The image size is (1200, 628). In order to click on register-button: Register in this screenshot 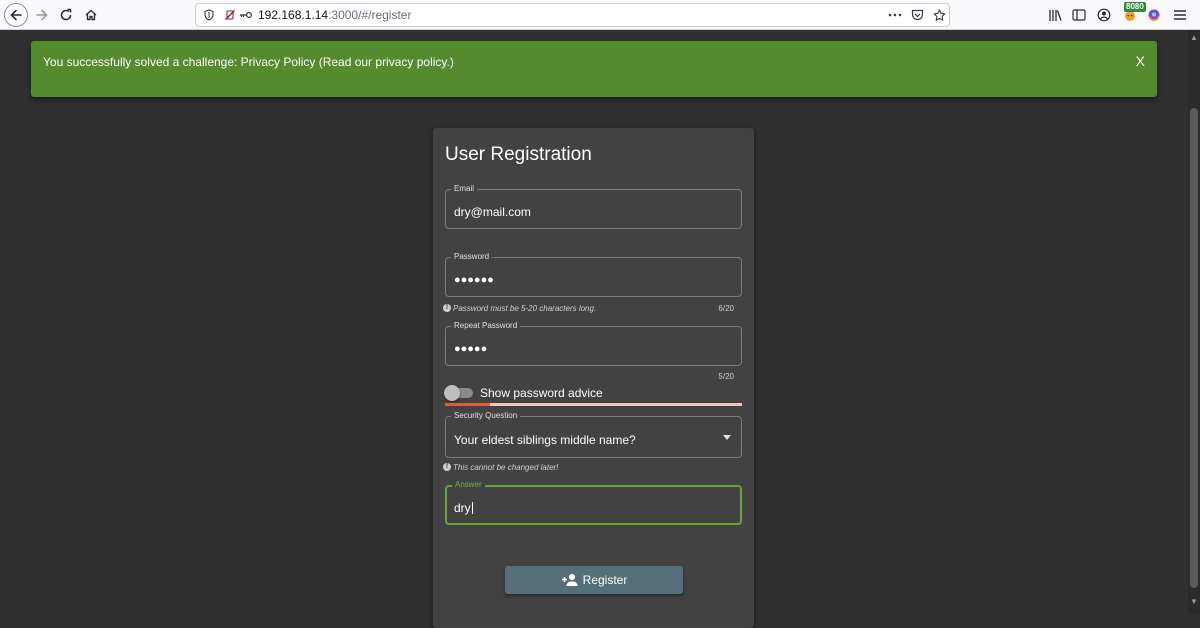, I will do `click(594, 580)`.